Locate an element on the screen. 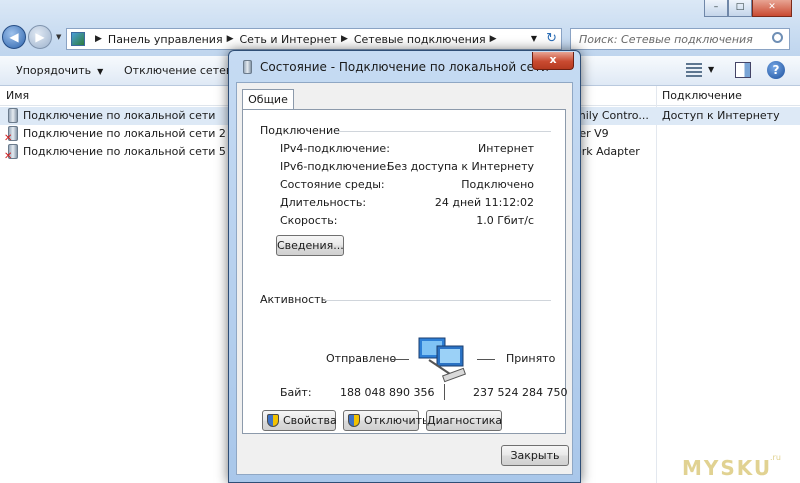 This screenshot has width=800, height=483. maximize-button: □ is located at coordinates (740, 8).